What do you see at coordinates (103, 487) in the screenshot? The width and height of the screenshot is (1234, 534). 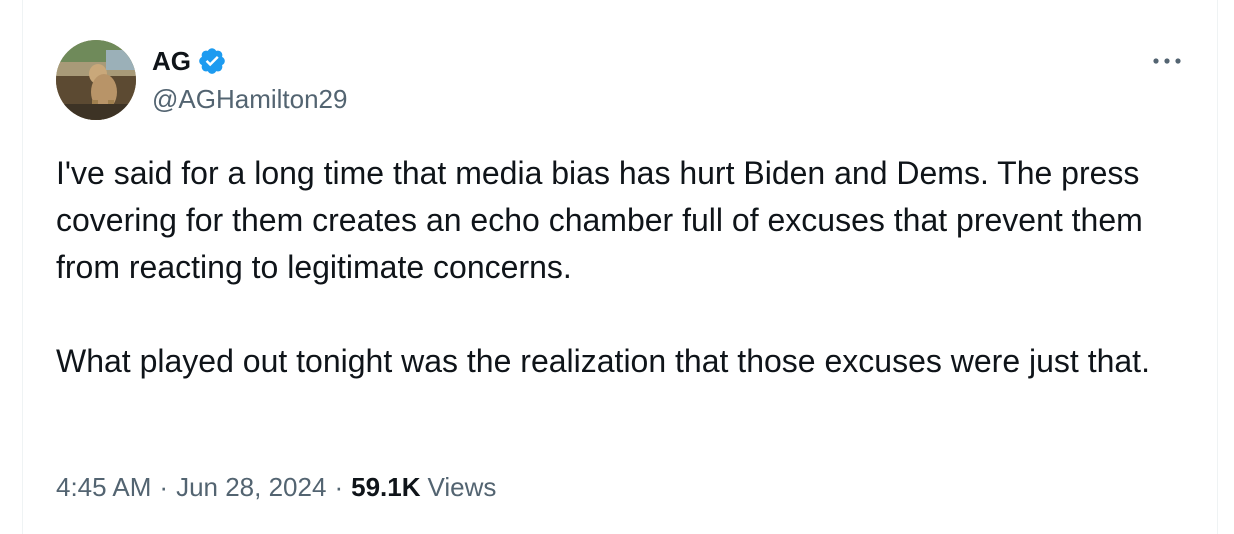 I see `tweet-time: 4:45 AM` at bounding box center [103, 487].